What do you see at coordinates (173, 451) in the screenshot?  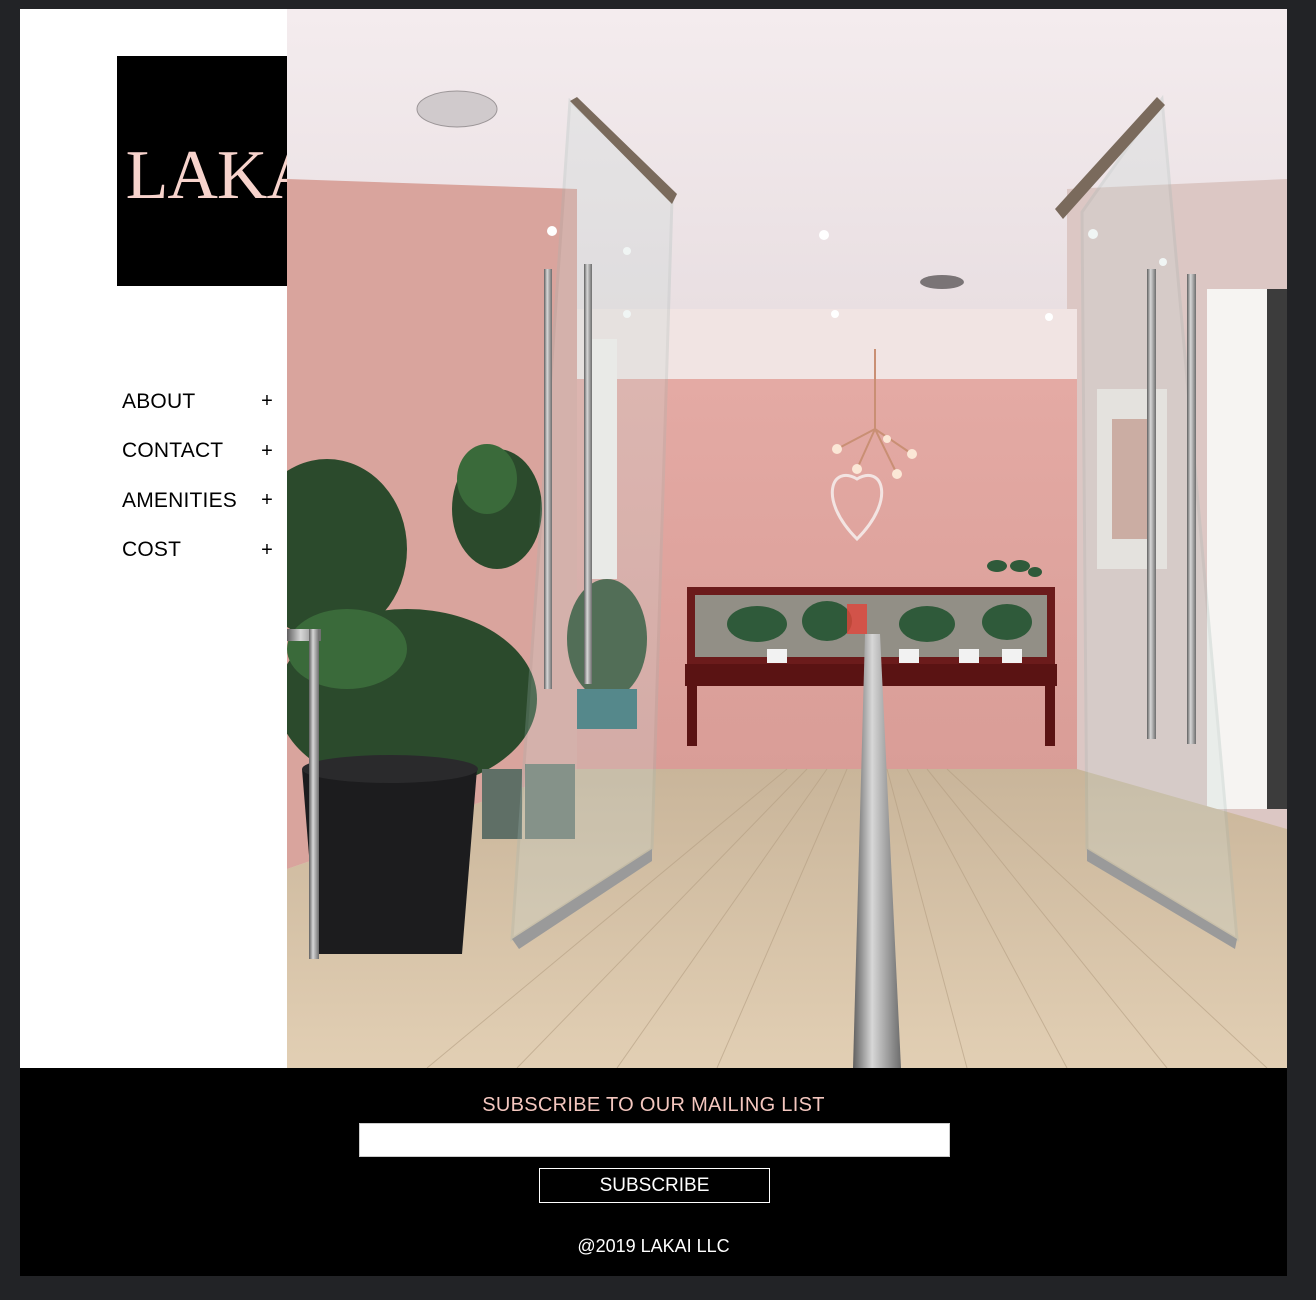 I see `nav-item-label: CONTACT` at bounding box center [173, 451].